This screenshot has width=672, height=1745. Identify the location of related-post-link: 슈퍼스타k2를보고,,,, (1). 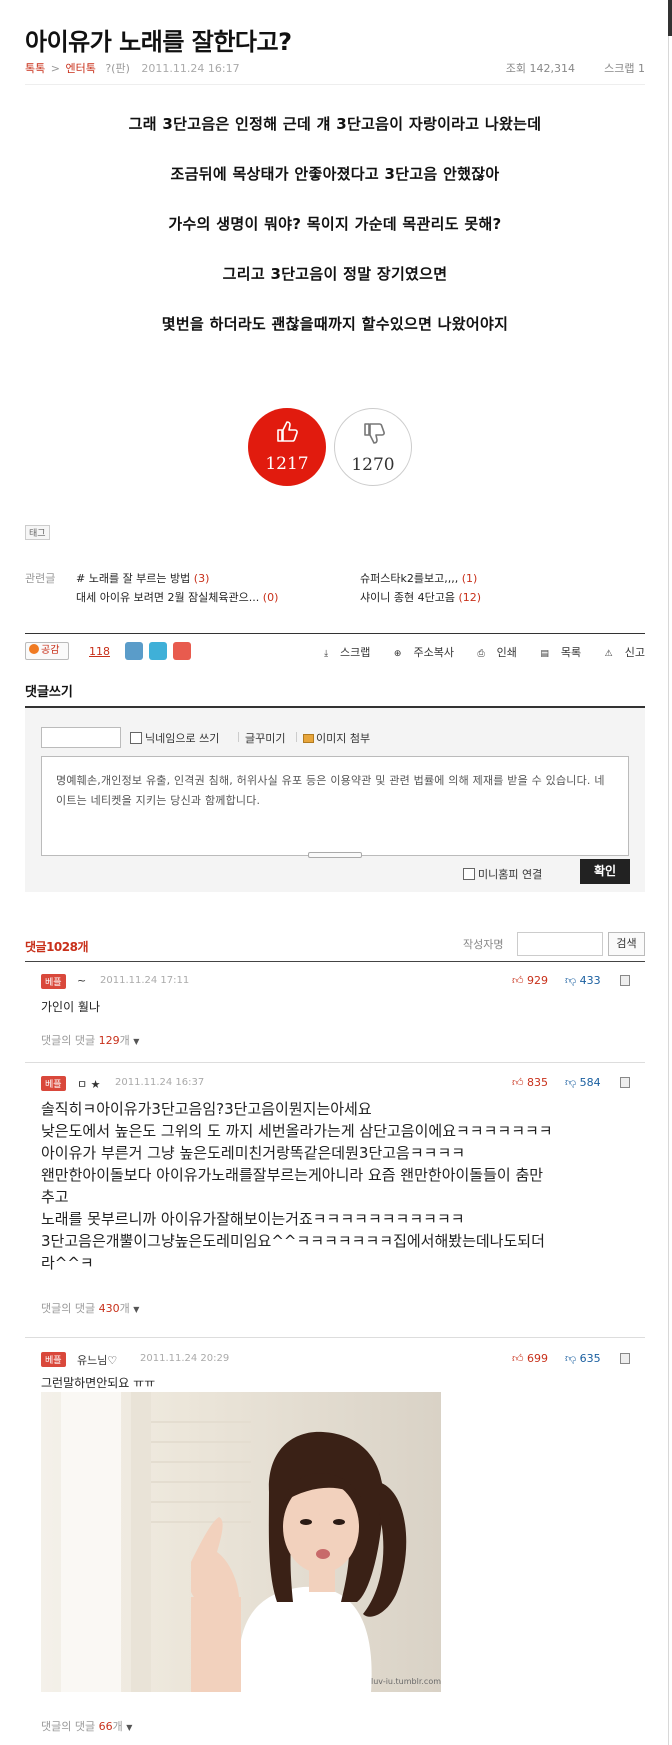
(418, 578).